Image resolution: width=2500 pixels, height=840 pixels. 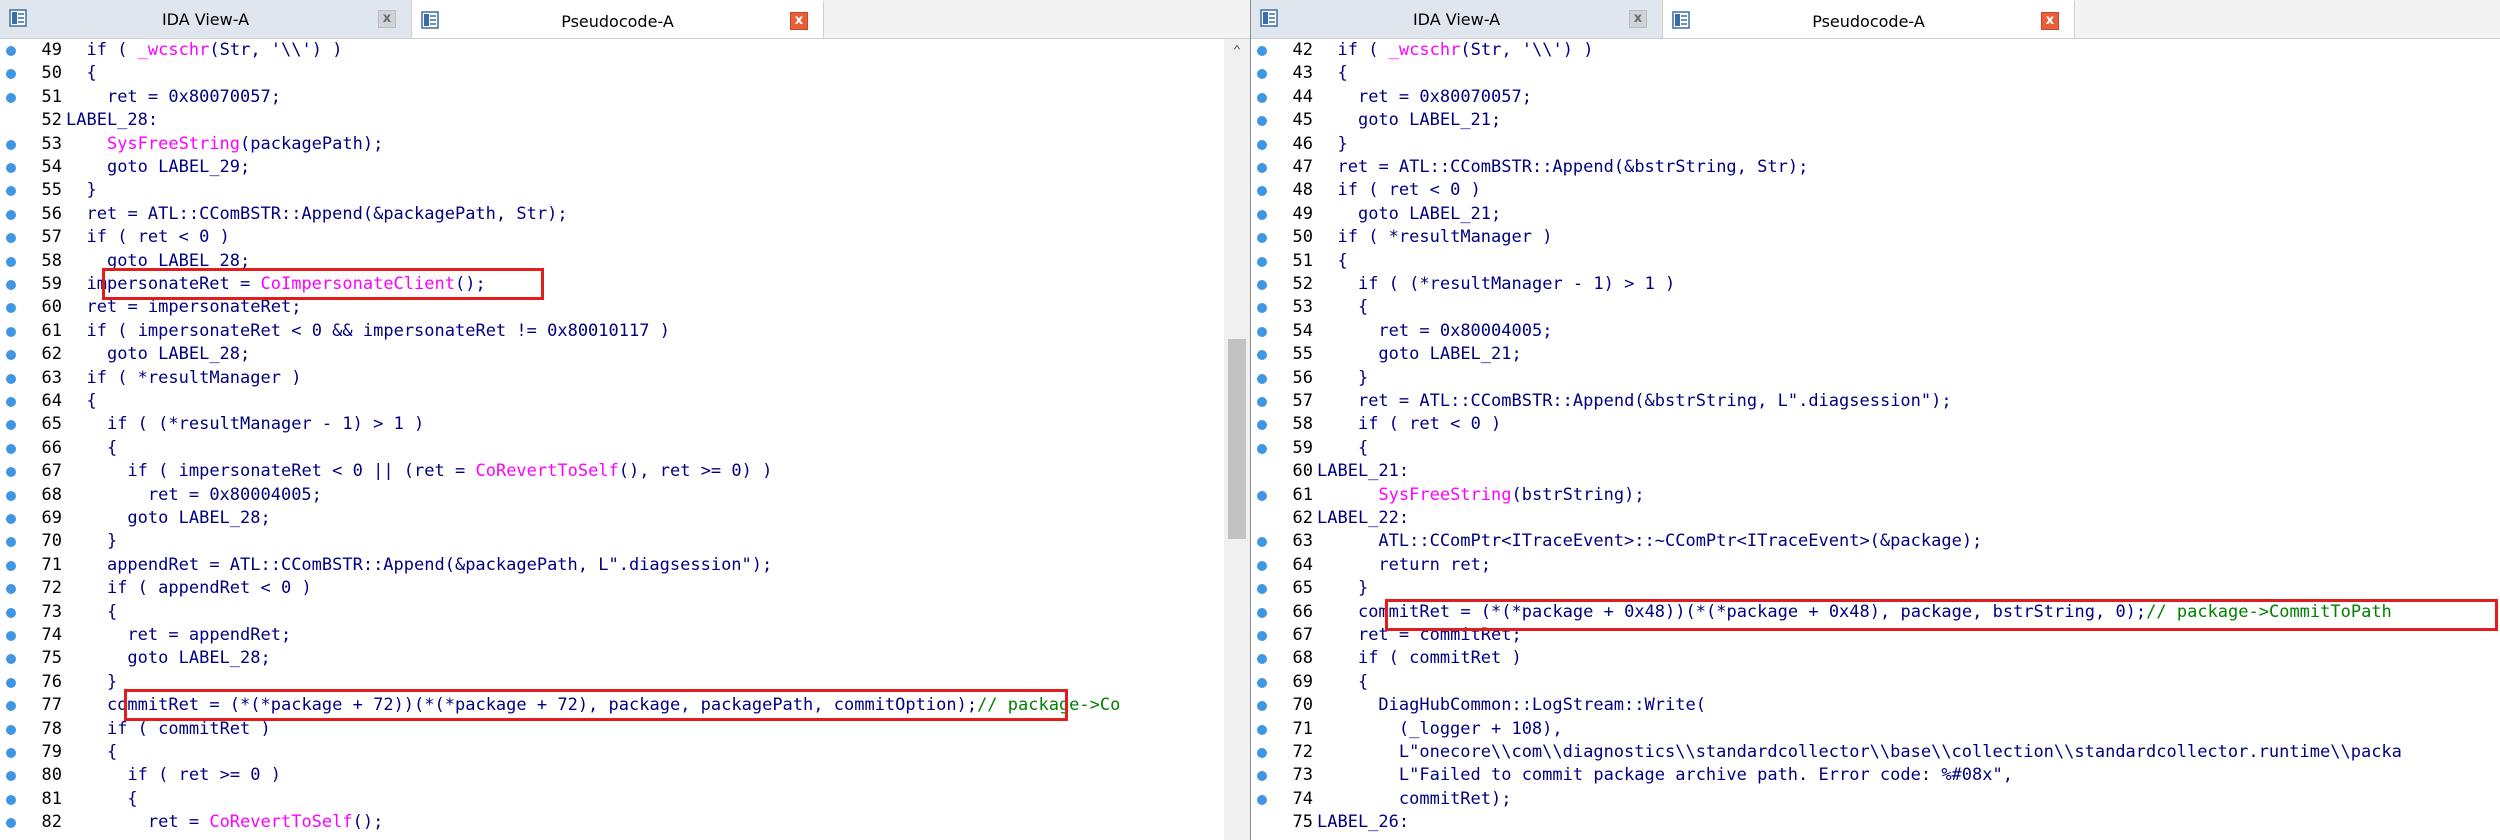 I want to click on code-text: if ( appendRet < 0 ), so click(x=209, y=588).